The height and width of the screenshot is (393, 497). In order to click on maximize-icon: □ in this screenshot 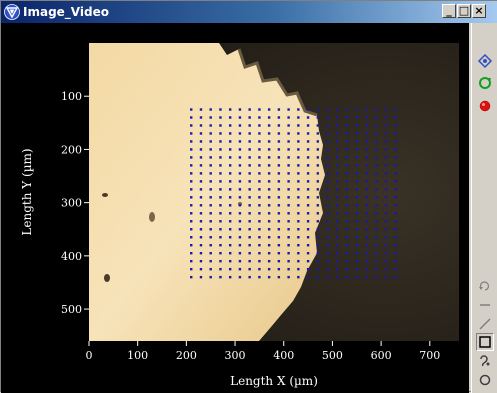, I will do `click(464, 10)`.